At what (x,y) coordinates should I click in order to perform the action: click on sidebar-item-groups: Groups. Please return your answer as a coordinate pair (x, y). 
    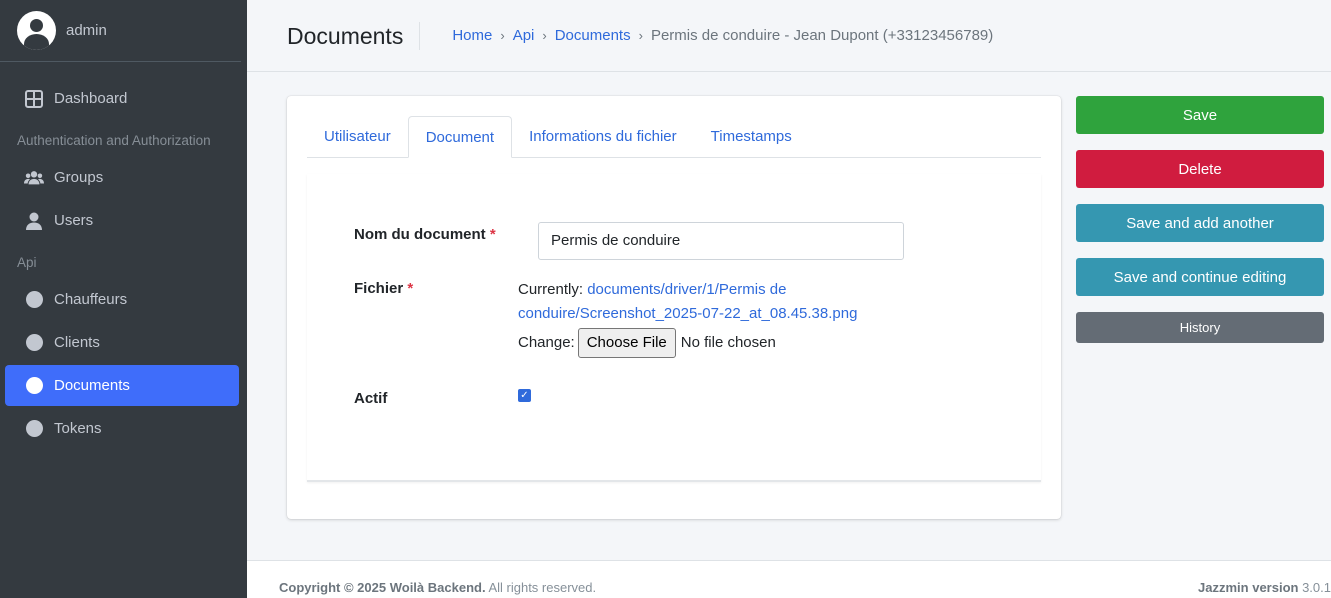
    Looking at the image, I should click on (122, 177).